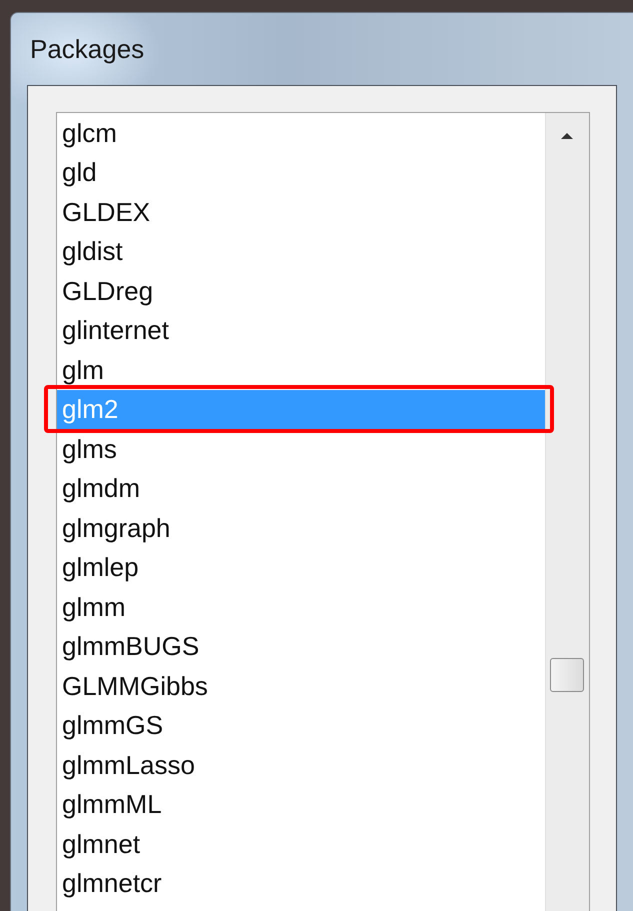  I want to click on package-item: glmdm, so click(101, 488).